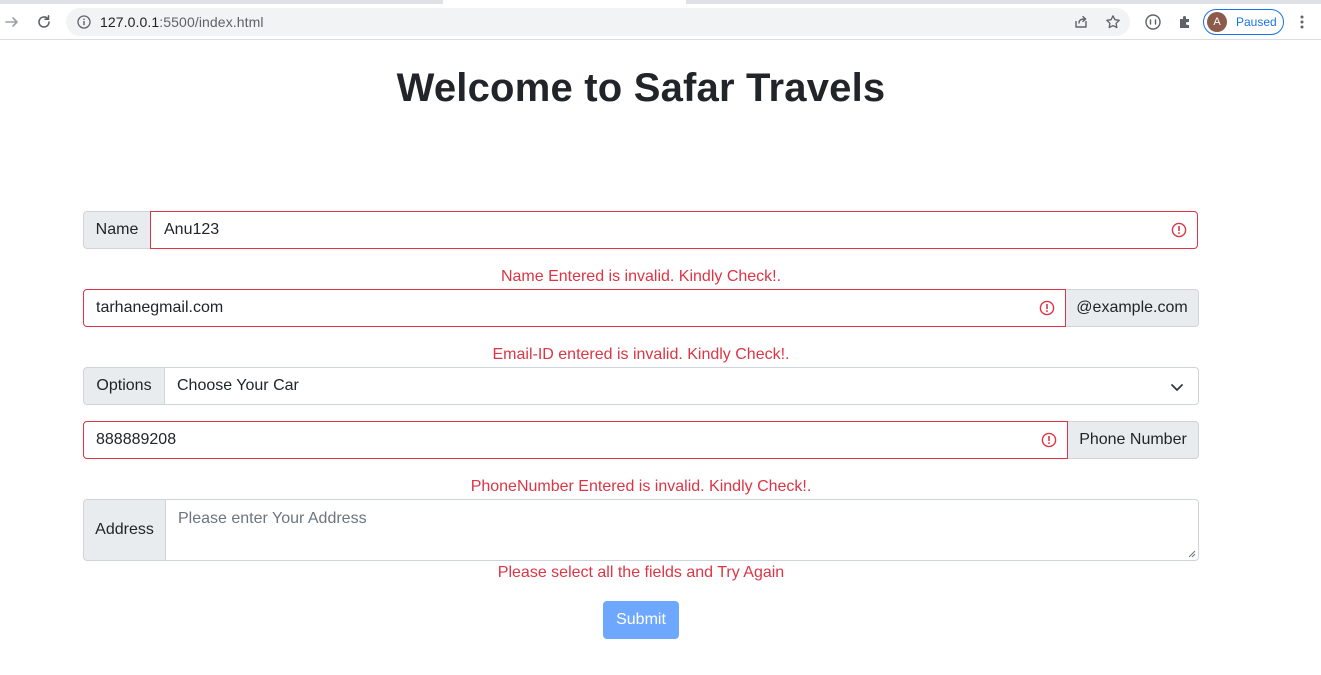 Image resolution: width=1321 pixels, height=675 pixels. I want to click on name-input-group: Name Anu123, so click(641, 230).